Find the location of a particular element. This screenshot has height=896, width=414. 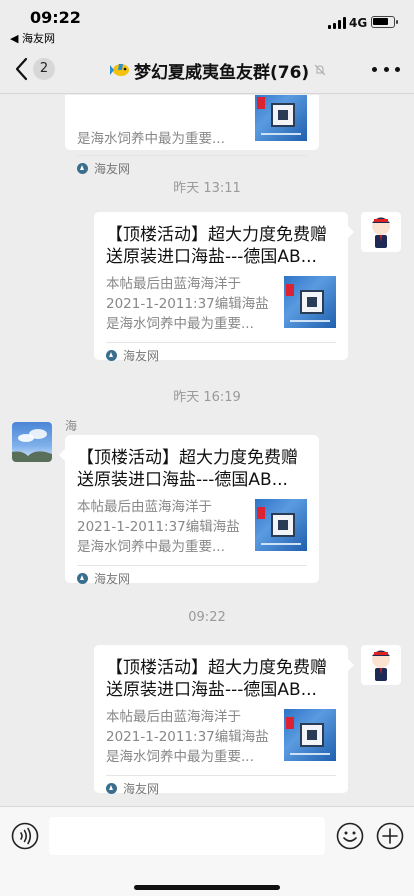

unread-count-badge: 2 is located at coordinates (44, 69).